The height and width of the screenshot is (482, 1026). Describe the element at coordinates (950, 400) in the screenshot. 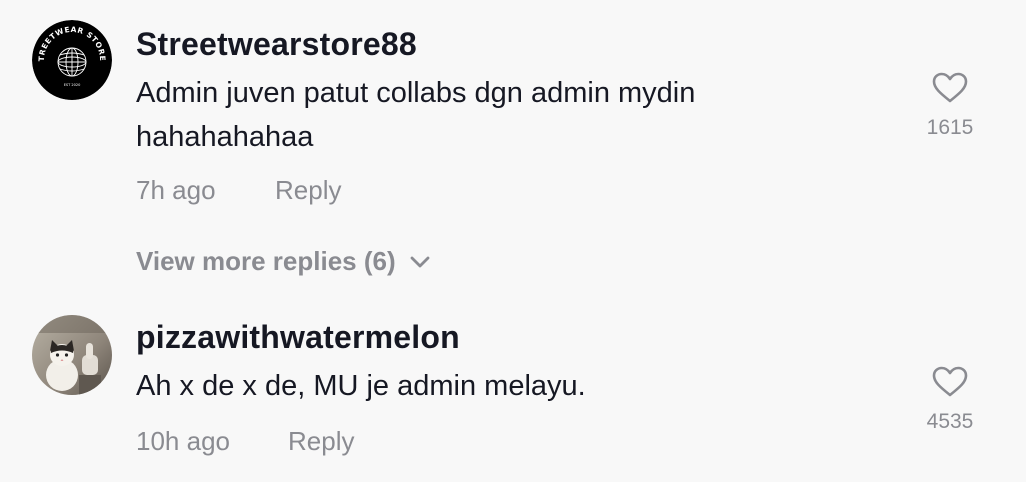

I see `like-button: 4535` at that location.